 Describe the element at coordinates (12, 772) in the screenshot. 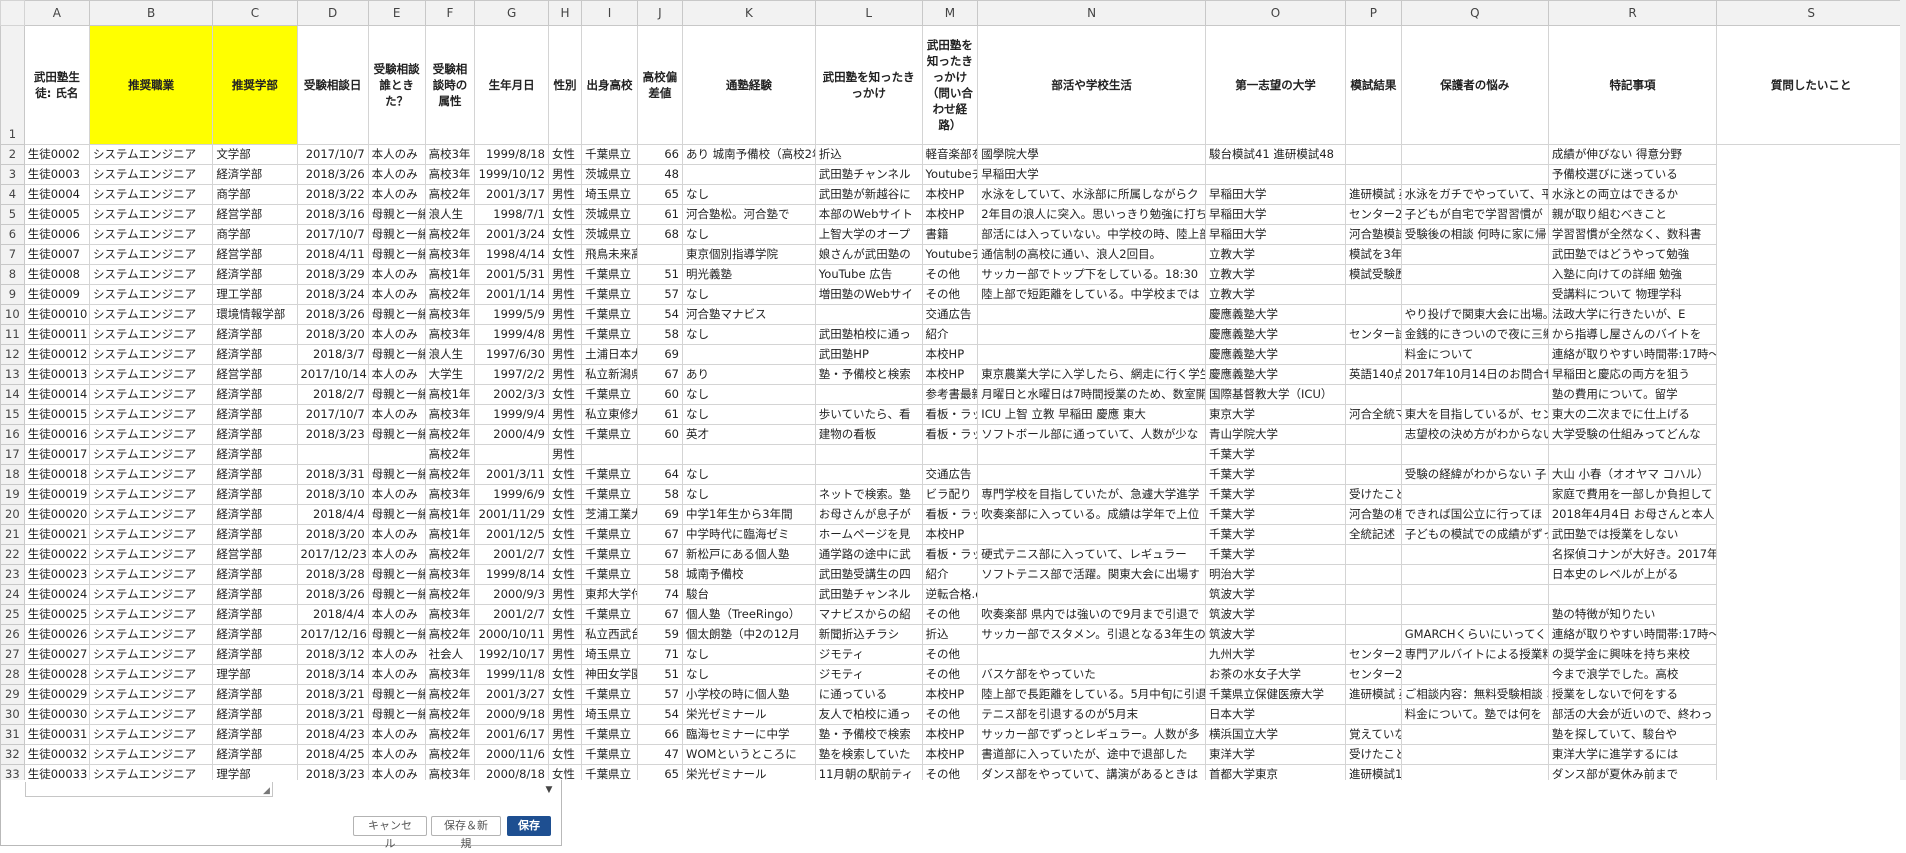

I see `row-number: 33` at that location.